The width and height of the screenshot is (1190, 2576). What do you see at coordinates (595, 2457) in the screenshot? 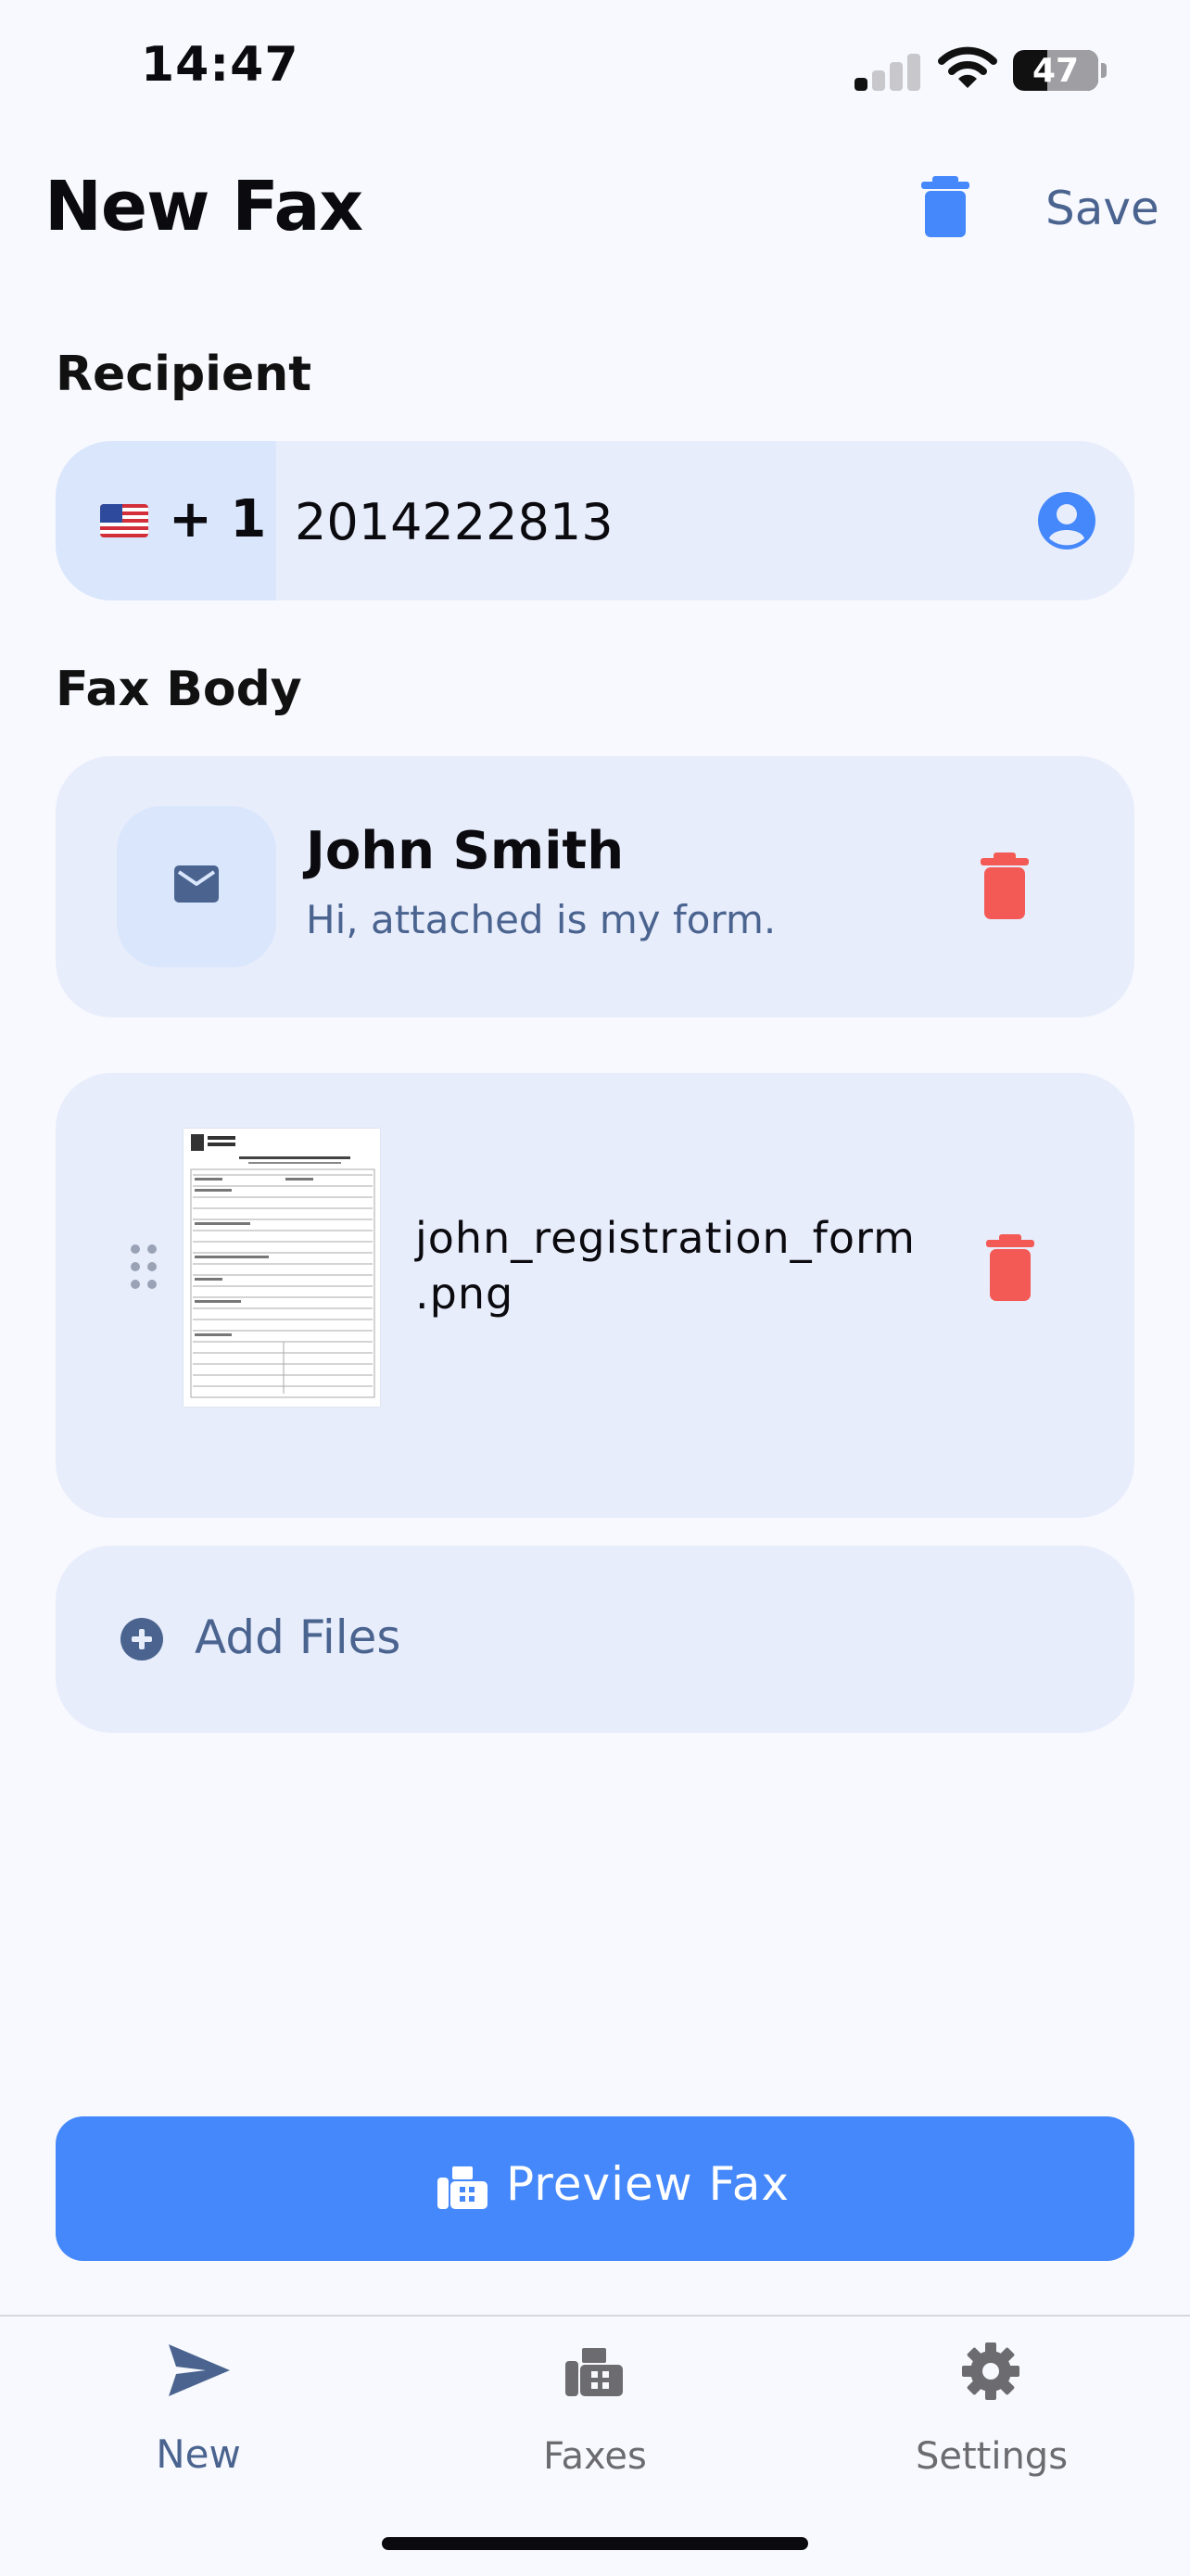
I see `tab-faxes-label: Faxes` at bounding box center [595, 2457].